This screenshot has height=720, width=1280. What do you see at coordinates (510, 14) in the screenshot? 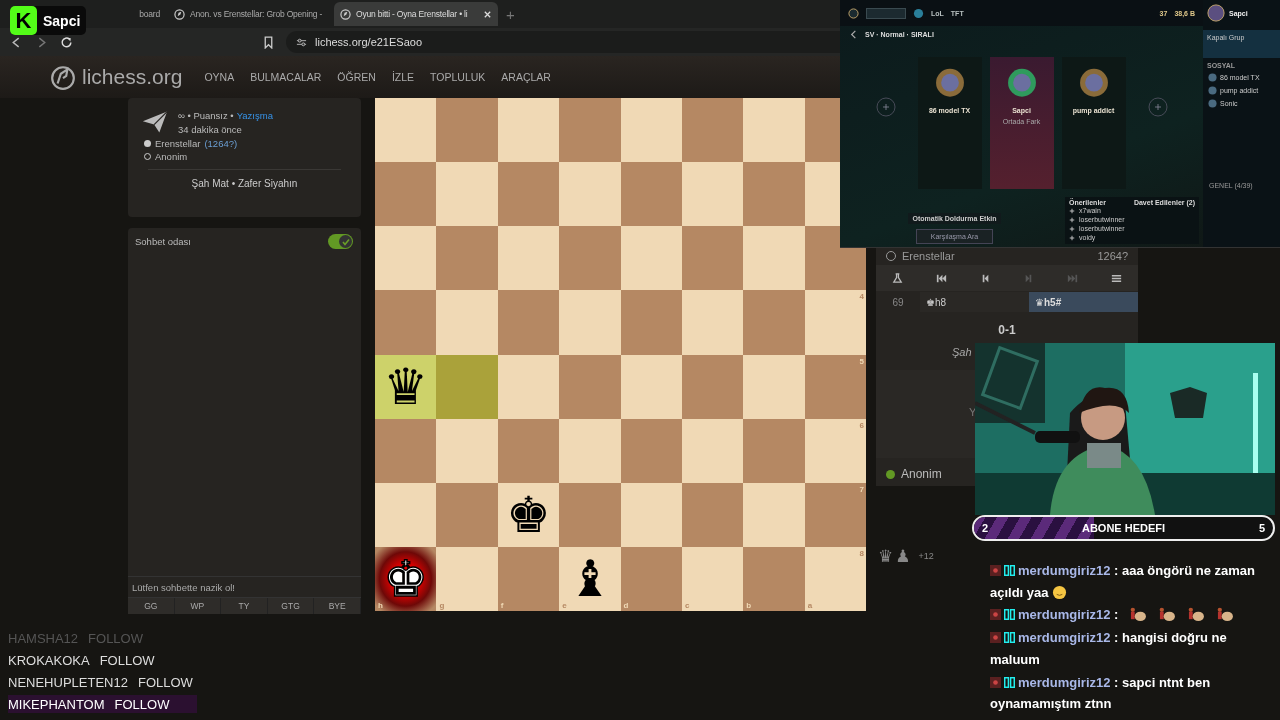
I see `new-tab-button: +` at bounding box center [510, 14].